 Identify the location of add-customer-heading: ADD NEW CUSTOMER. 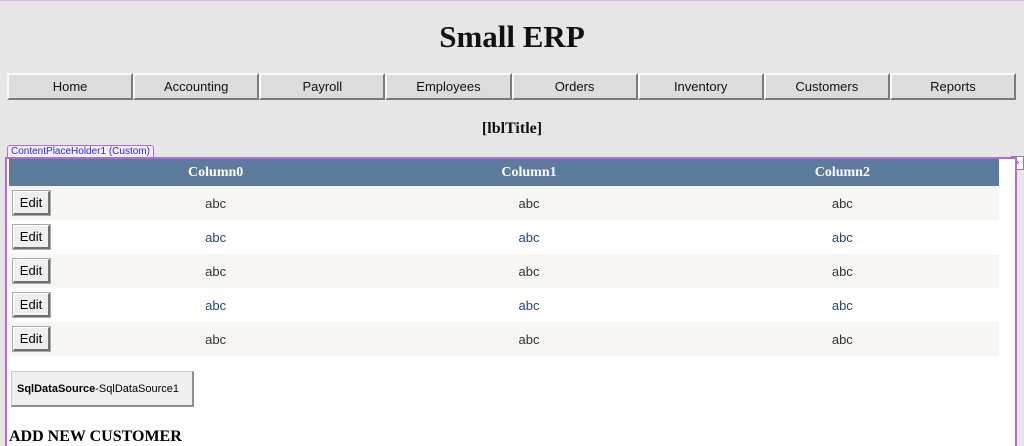
(95, 436).